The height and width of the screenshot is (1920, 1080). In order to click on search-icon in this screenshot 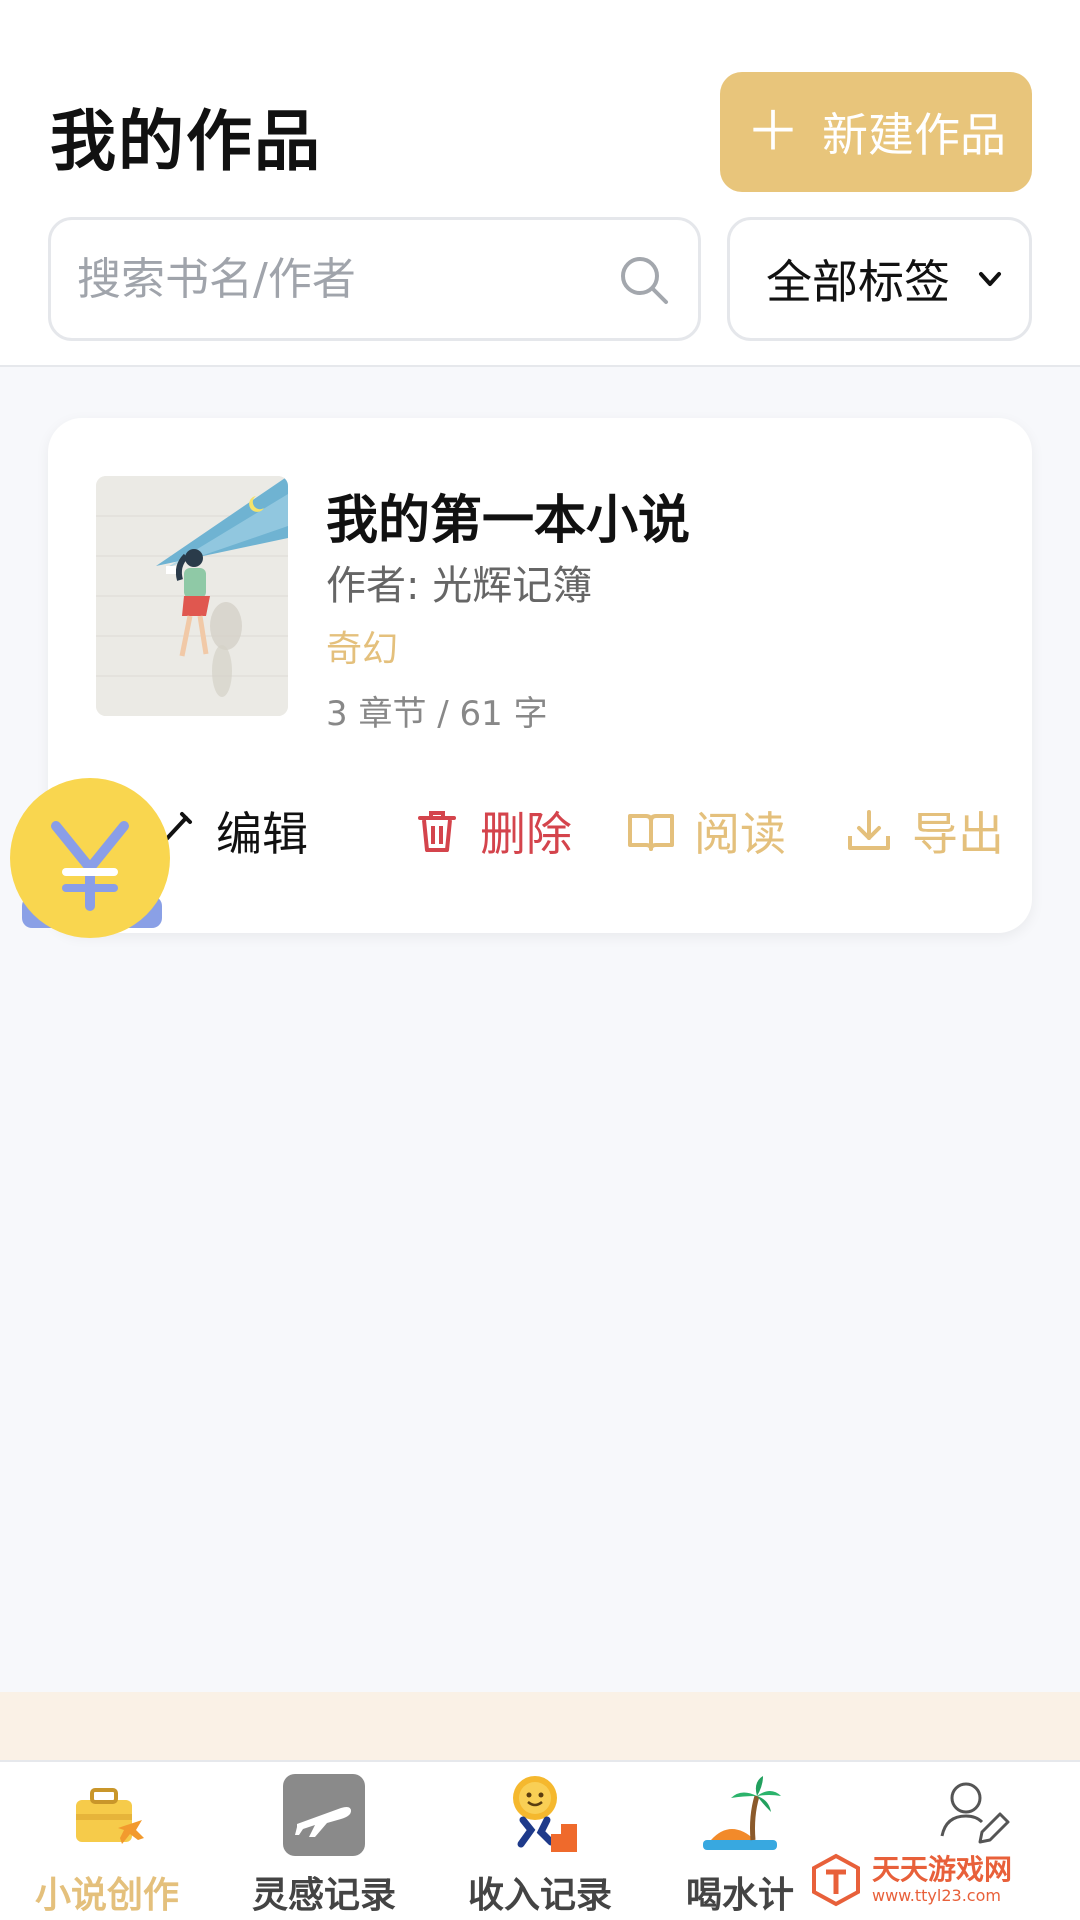, I will do `click(644, 280)`.